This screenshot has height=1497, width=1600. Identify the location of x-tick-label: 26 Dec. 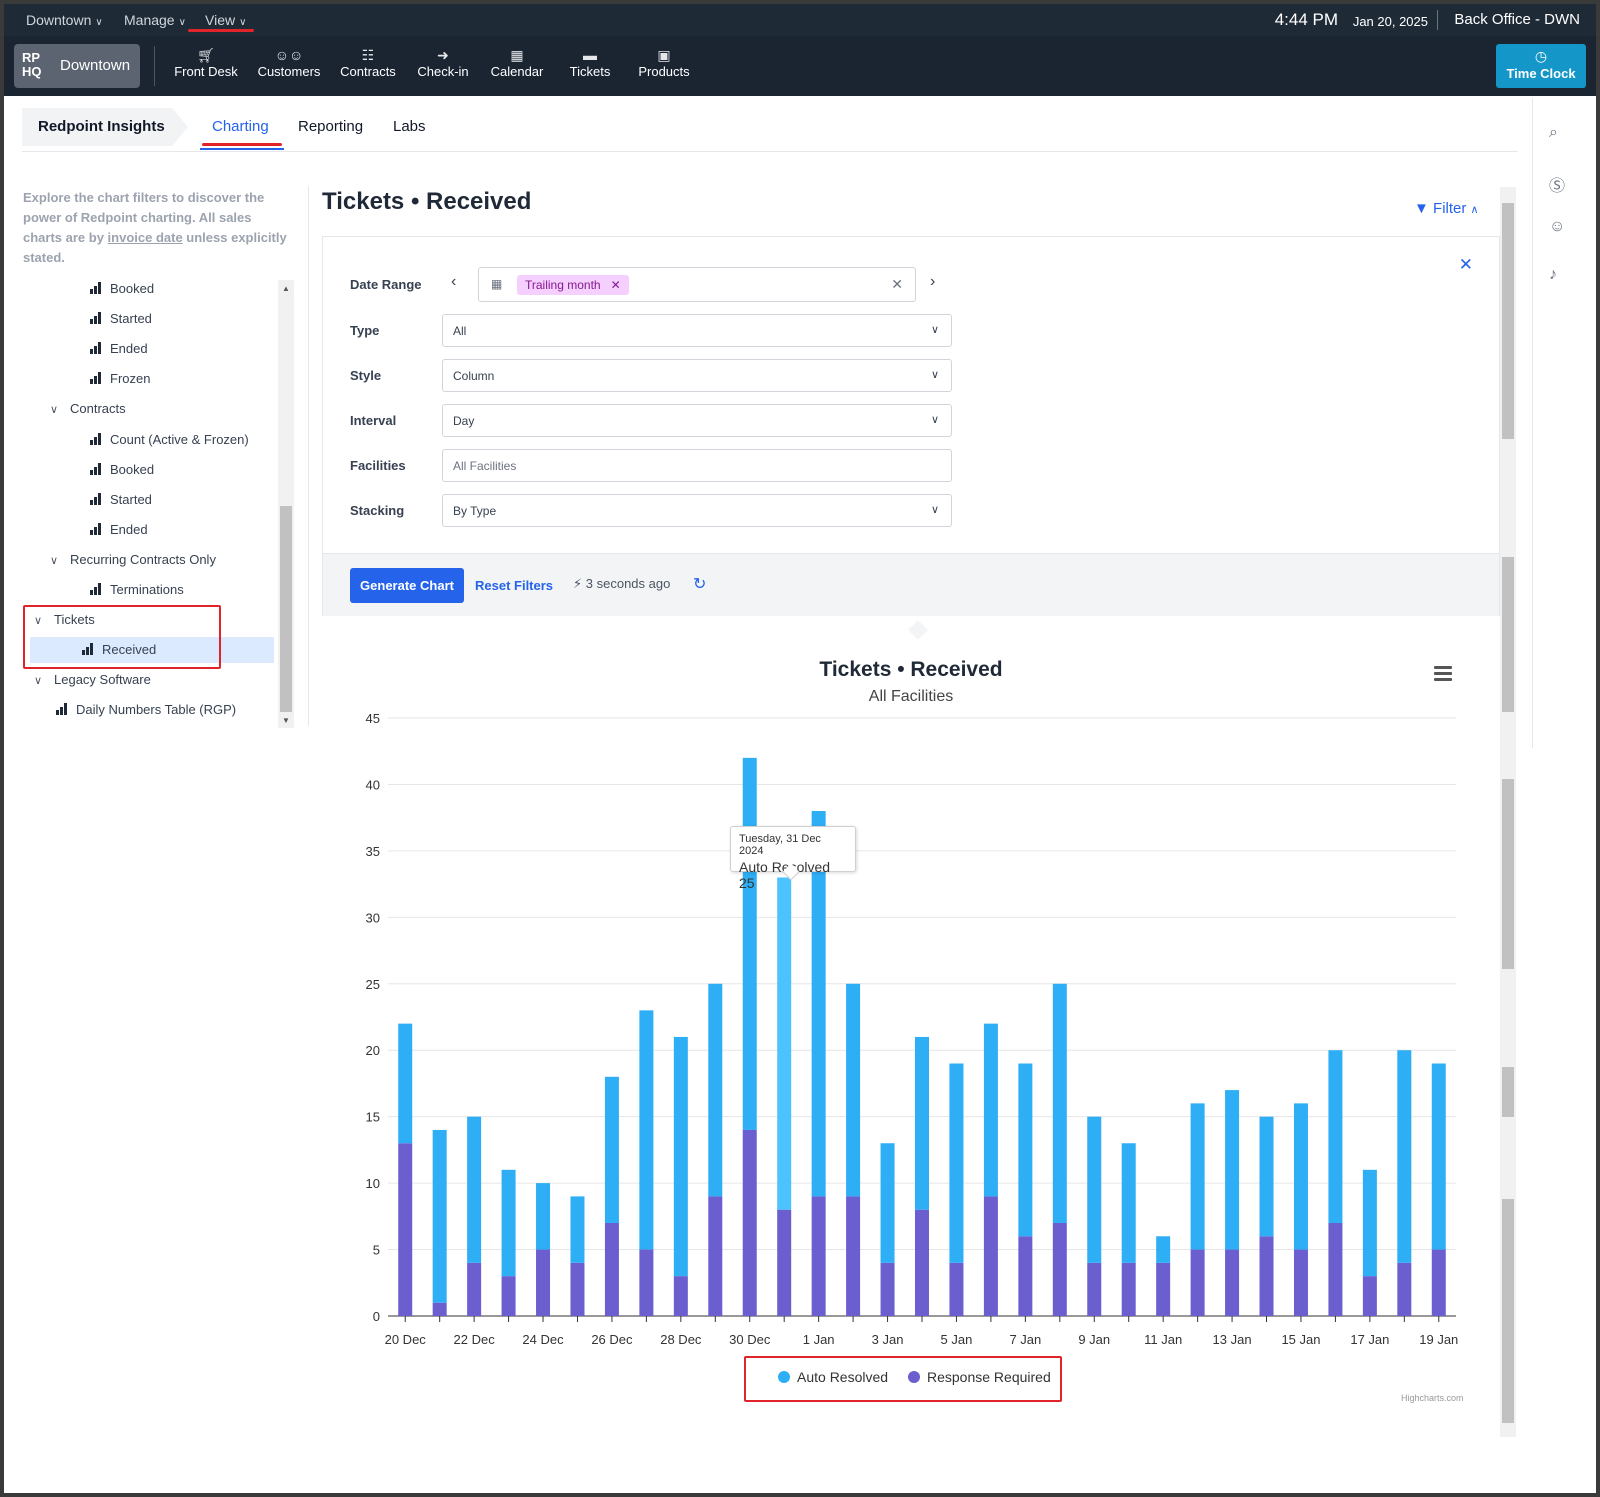
(612, 1339).